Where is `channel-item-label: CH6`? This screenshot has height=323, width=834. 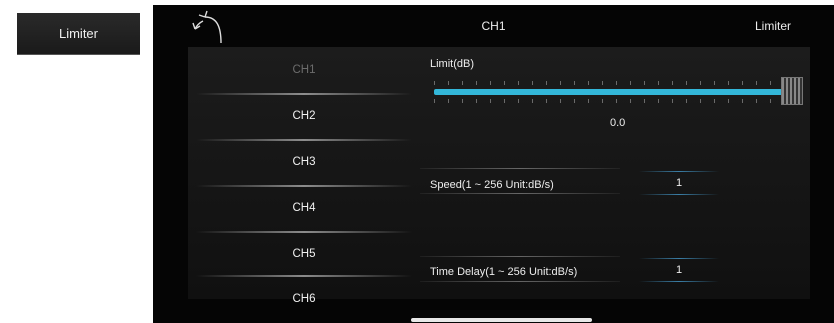
channel-item-label: CH6 is located at coordinates (304, 298).